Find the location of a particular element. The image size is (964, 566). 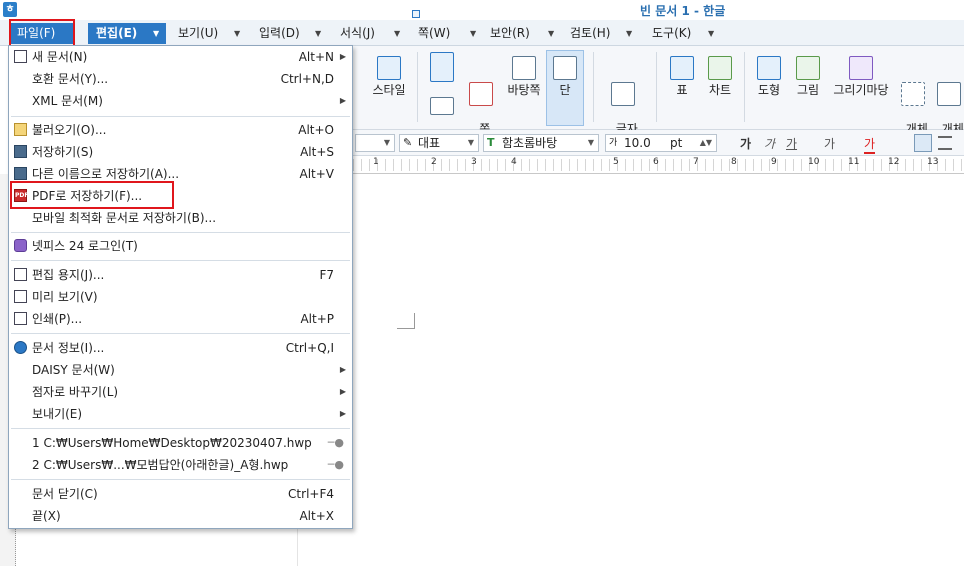

page-view-button is located at coordinates (442, 69).